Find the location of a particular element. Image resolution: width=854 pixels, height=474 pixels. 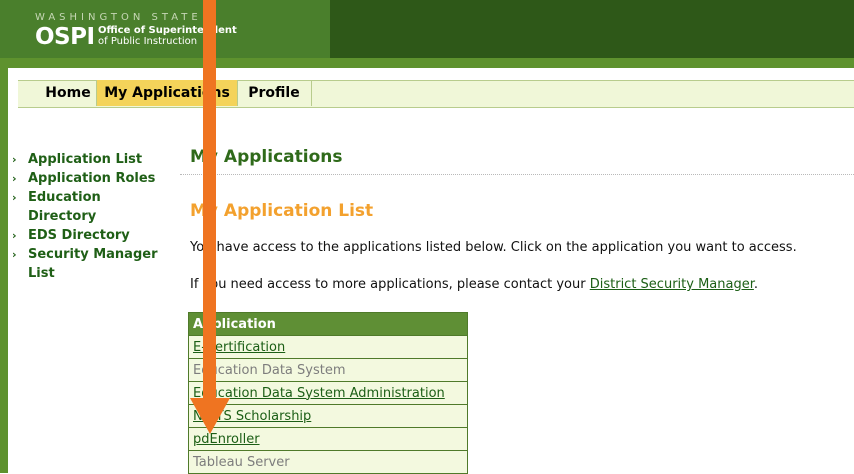

app-cell: Education Data System Administration is located at coordinates (328, 393).